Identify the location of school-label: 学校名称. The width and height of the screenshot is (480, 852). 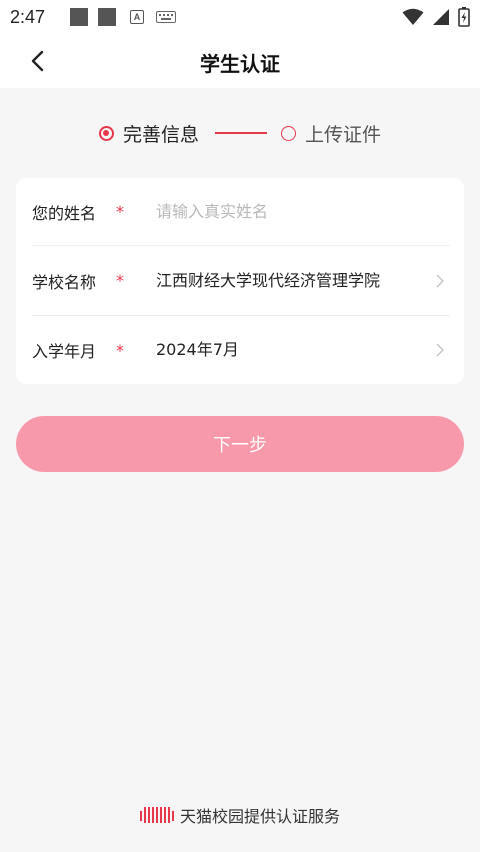
(64, 282).